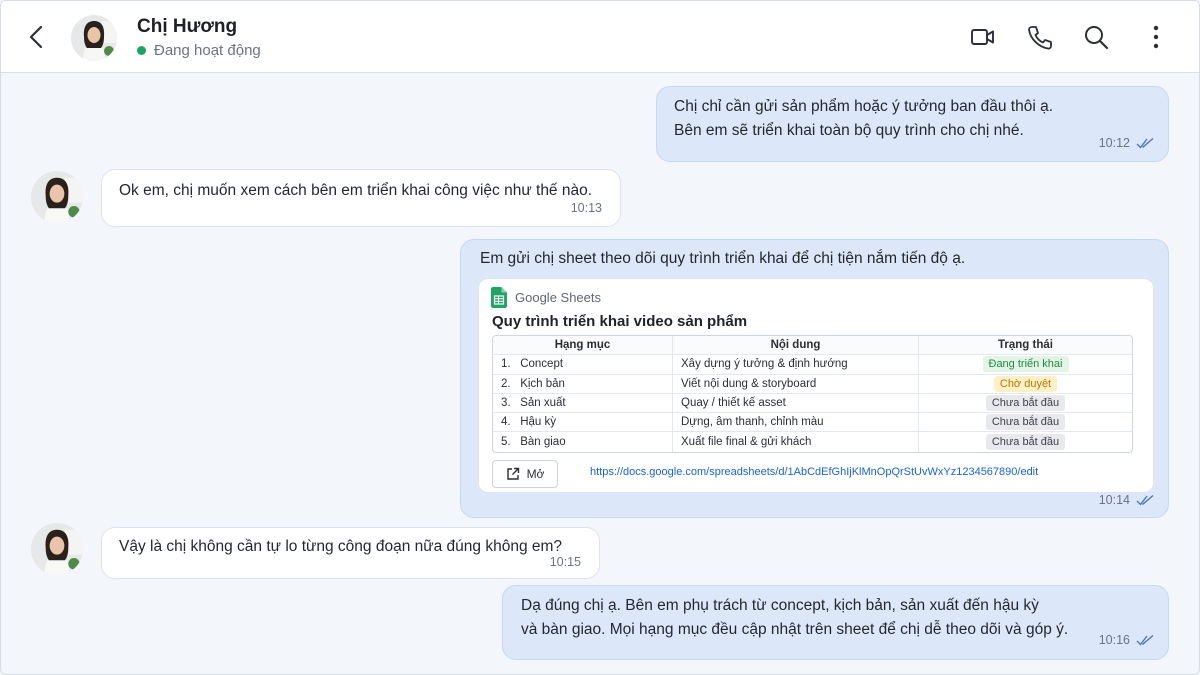 The height and width of the screenshot is (675, 1200). Describe the element at coordinates (525, 474) in the screenshot. I see `open-sheet-button: Mở` at that location.